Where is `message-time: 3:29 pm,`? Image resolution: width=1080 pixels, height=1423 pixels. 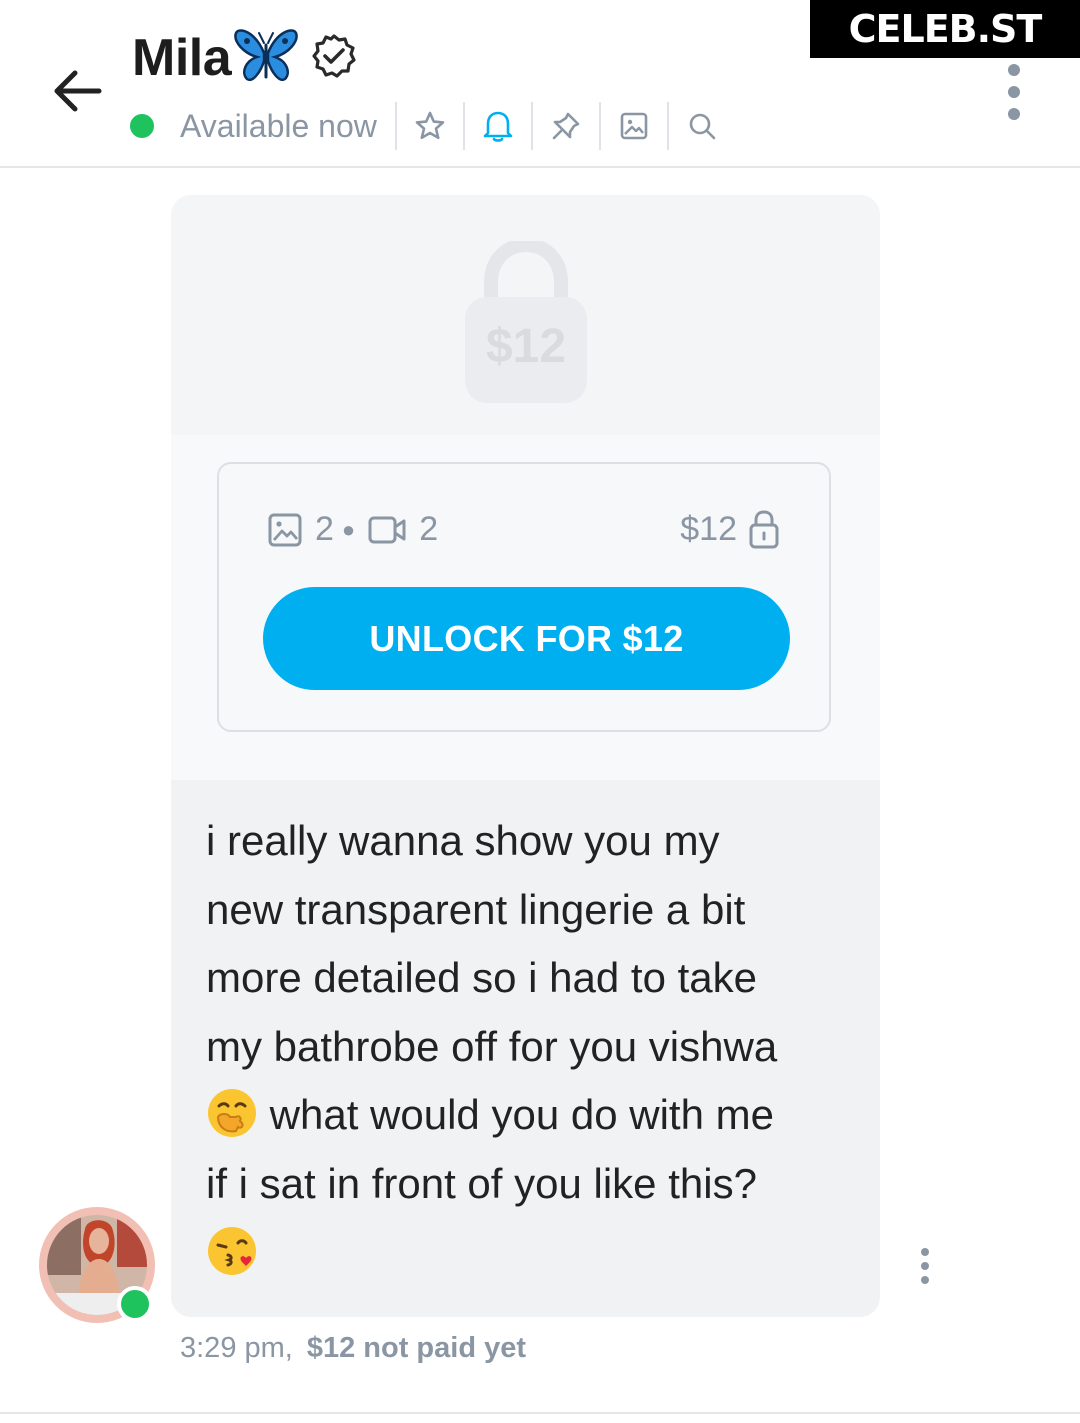
message-time: 3:29 pm, is located at coordinates (236, 1348).